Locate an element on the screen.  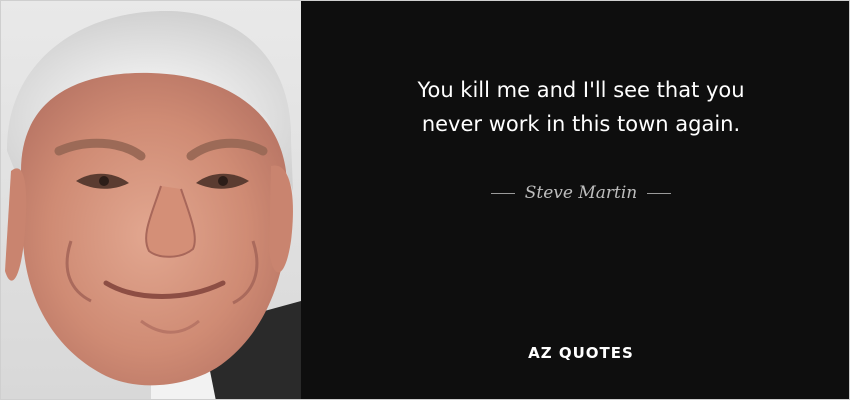
quote-line-2: never work in this town again. is located at coordinates (581, 124).